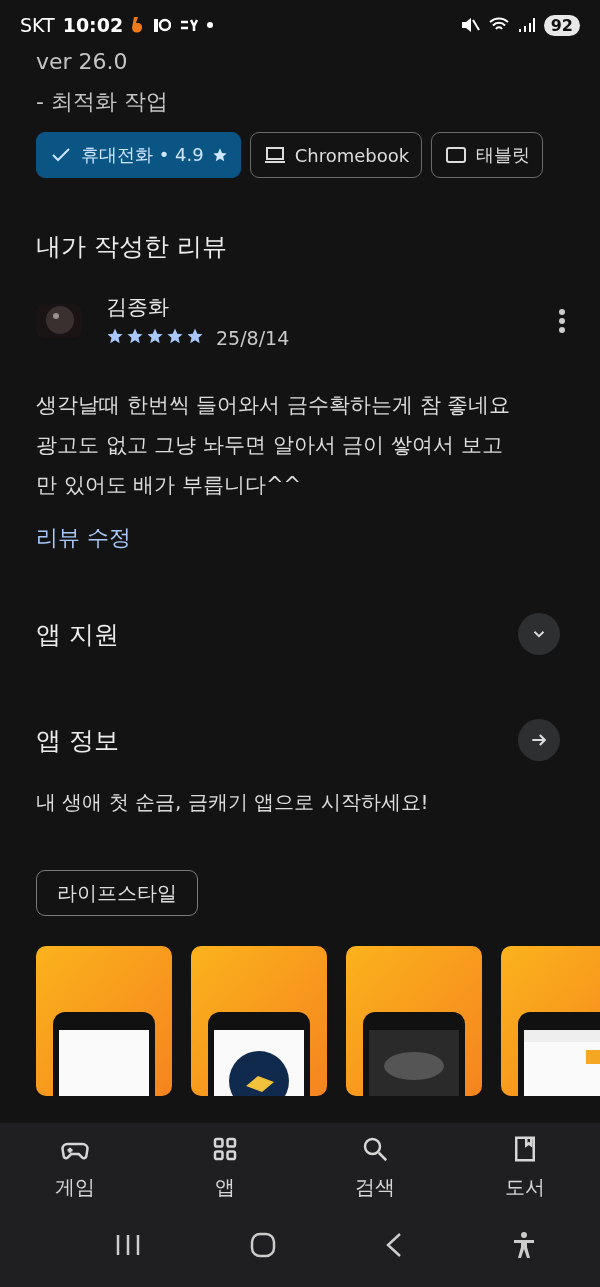 This screenshot has height=1287, width=600. What do you see at coordinates (75, 1167) in the screenshot?
I see `nav-tab: 게임` at bounding box center [75, 1167].